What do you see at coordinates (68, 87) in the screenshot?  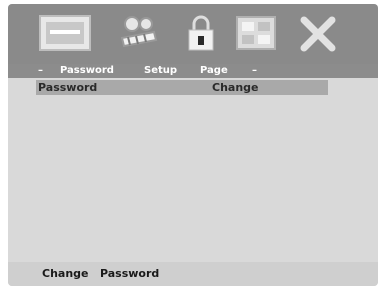 I see `password-row-label: Password` at bounding box center [68, 87].